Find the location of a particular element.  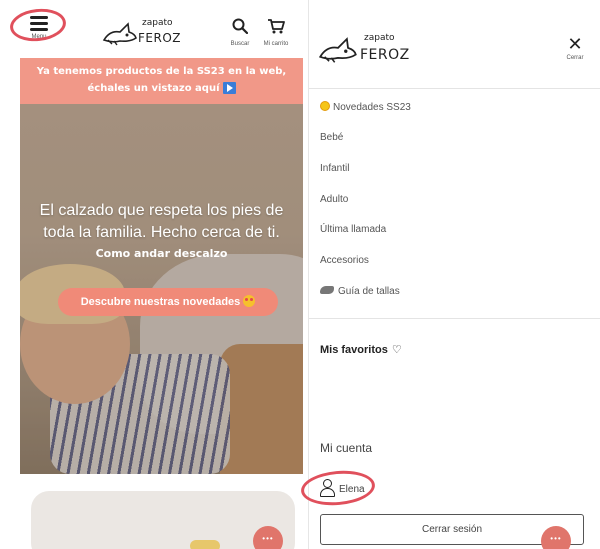

play-icon is located at coordinates (229, 88).